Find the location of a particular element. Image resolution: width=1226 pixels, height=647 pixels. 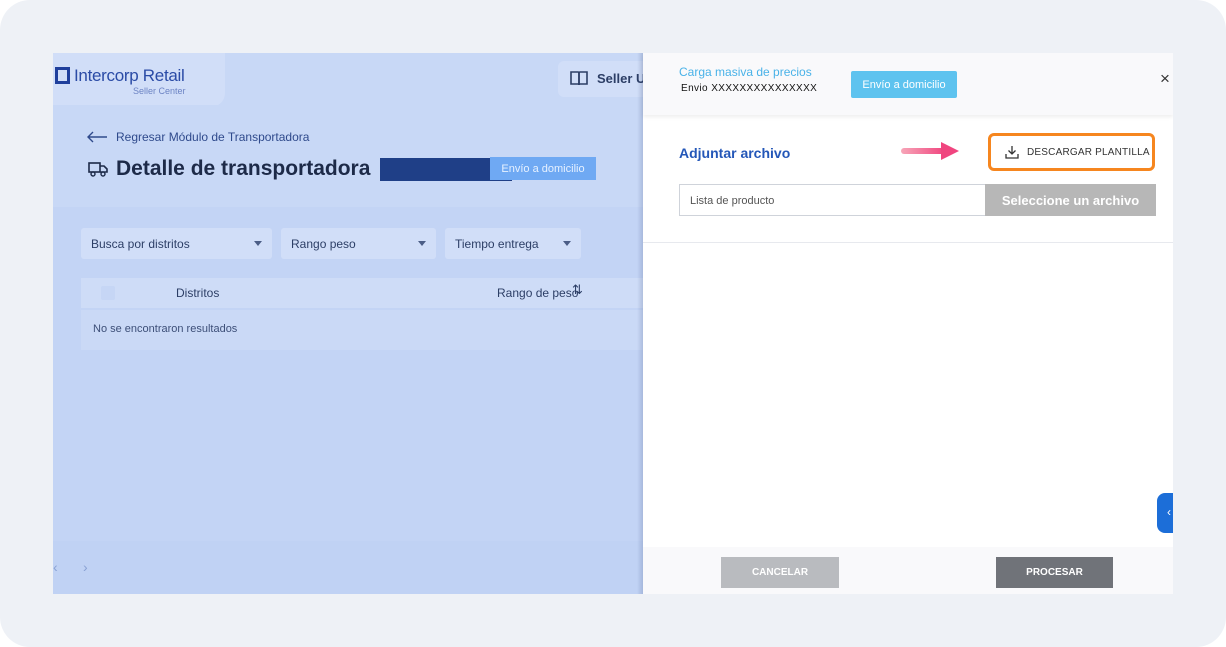

filter-tiempo-entrega: Tiempo entrega is located at coordinates (513, 243).